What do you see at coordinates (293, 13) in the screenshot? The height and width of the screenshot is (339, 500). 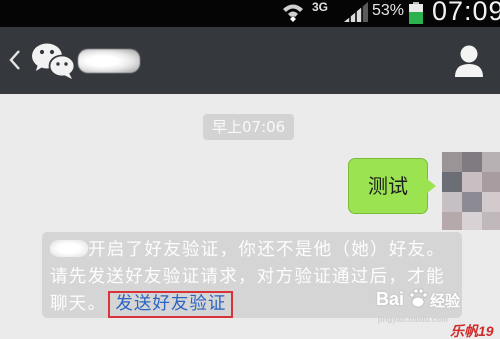 I see `wifi-icon` at bounding box center [293, 13].